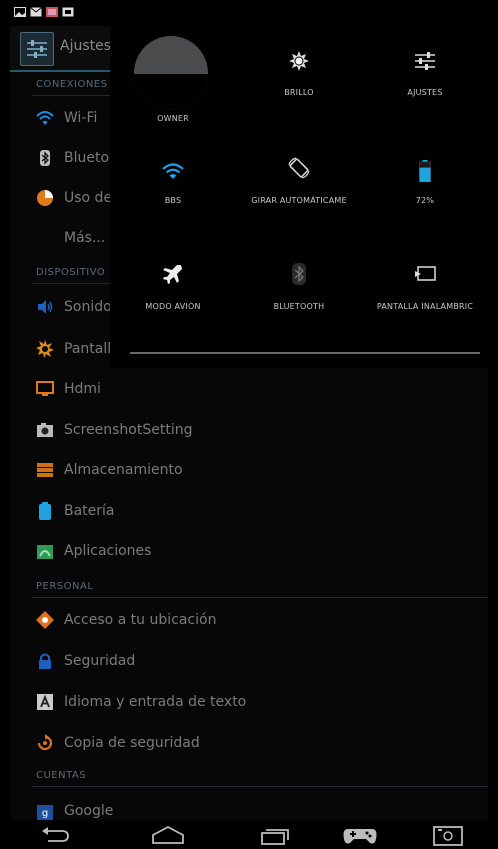  I want to click on camera-icon, so click(45, 430).